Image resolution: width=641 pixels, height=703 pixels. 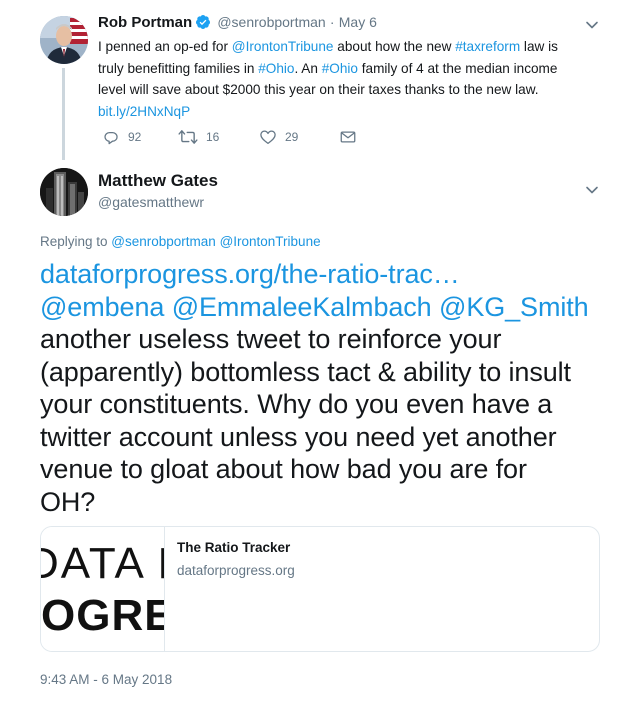 What do you see at coordinates (271, 22) in the screenshot?
I see `author-handle: @senrobportman` at bounding box center [271, 22].